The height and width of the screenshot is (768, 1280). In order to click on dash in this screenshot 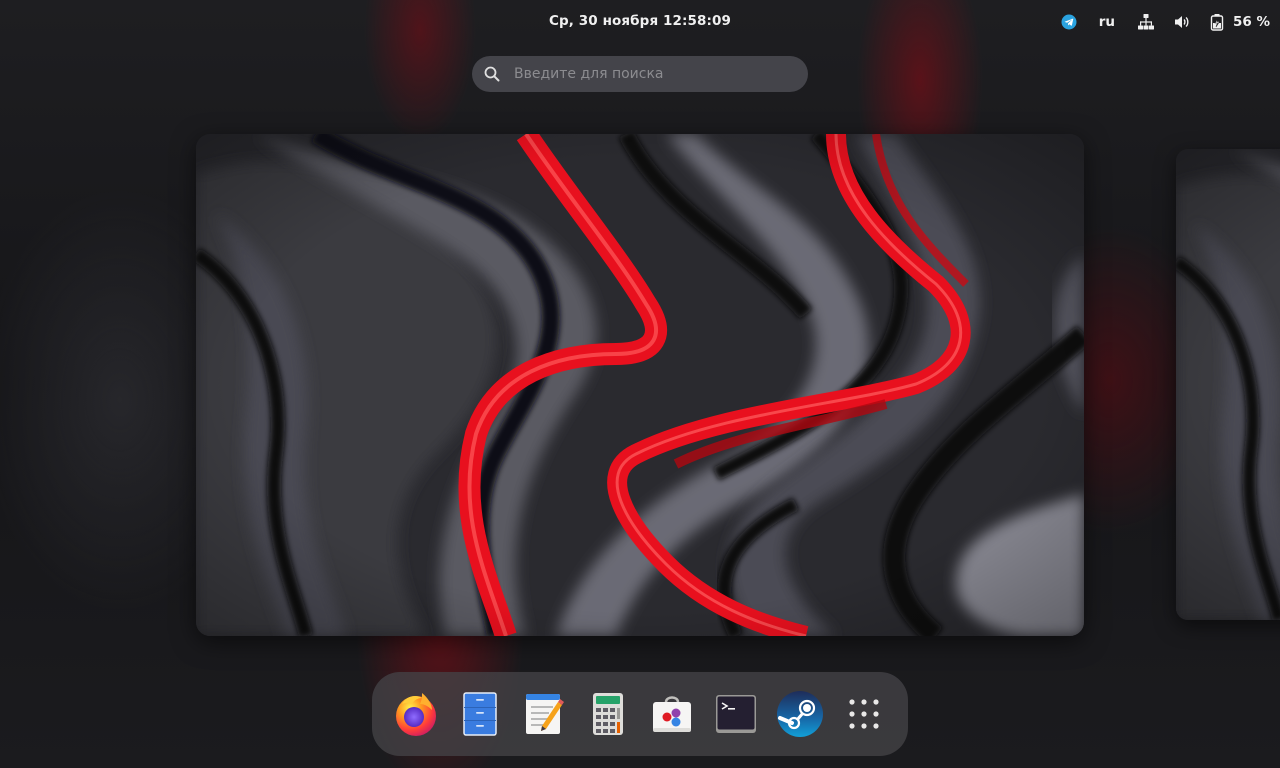, I will do `click(640, 714)`.